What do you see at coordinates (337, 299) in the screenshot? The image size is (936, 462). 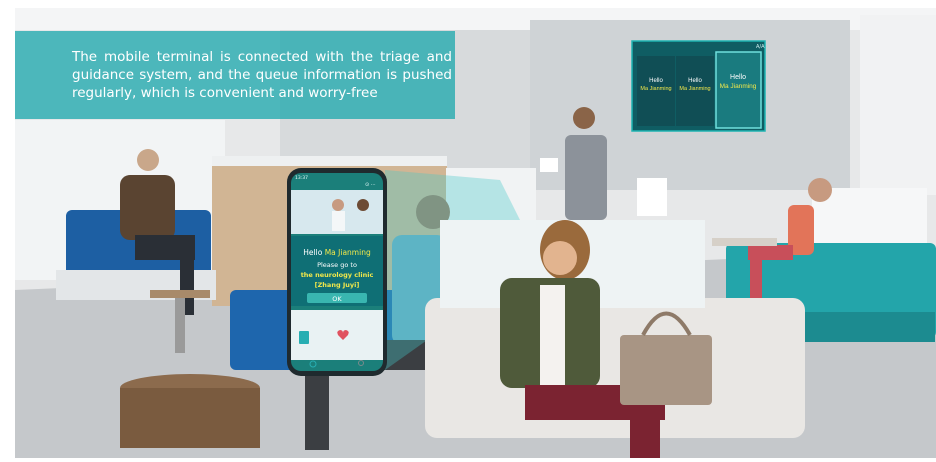 I see `ok-button-label: OK` at bounding box center [337, 299].